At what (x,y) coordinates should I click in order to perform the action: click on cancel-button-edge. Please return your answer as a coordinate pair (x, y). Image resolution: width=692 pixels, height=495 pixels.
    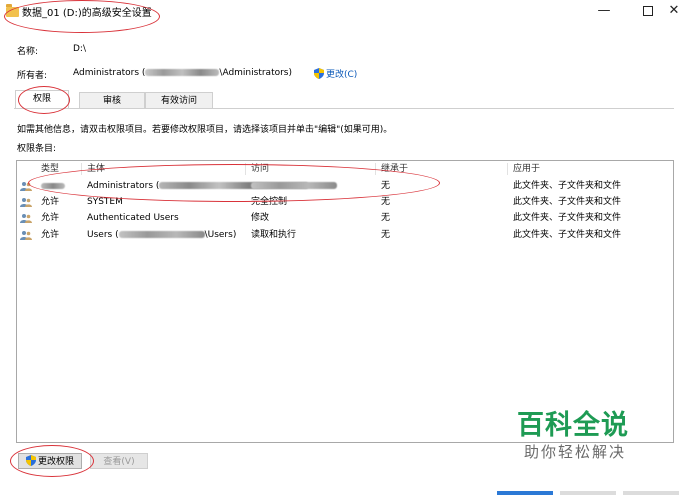
    Looking at the image, I should click on (588, 493).